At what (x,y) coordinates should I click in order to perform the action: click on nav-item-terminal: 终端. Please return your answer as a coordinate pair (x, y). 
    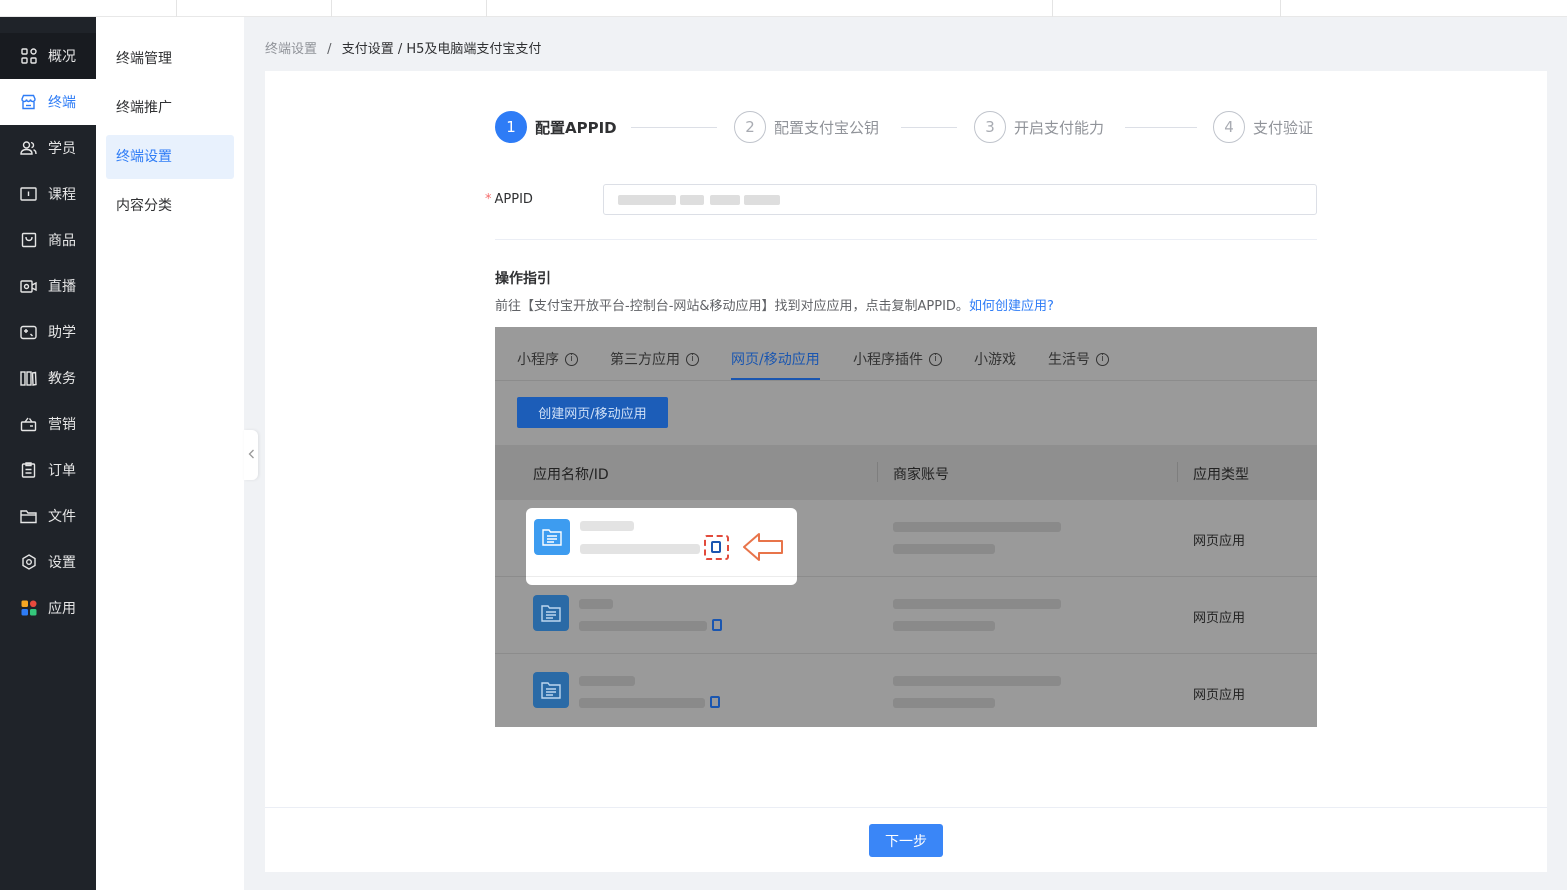
    Looking at the image, I should click on (48, 102).